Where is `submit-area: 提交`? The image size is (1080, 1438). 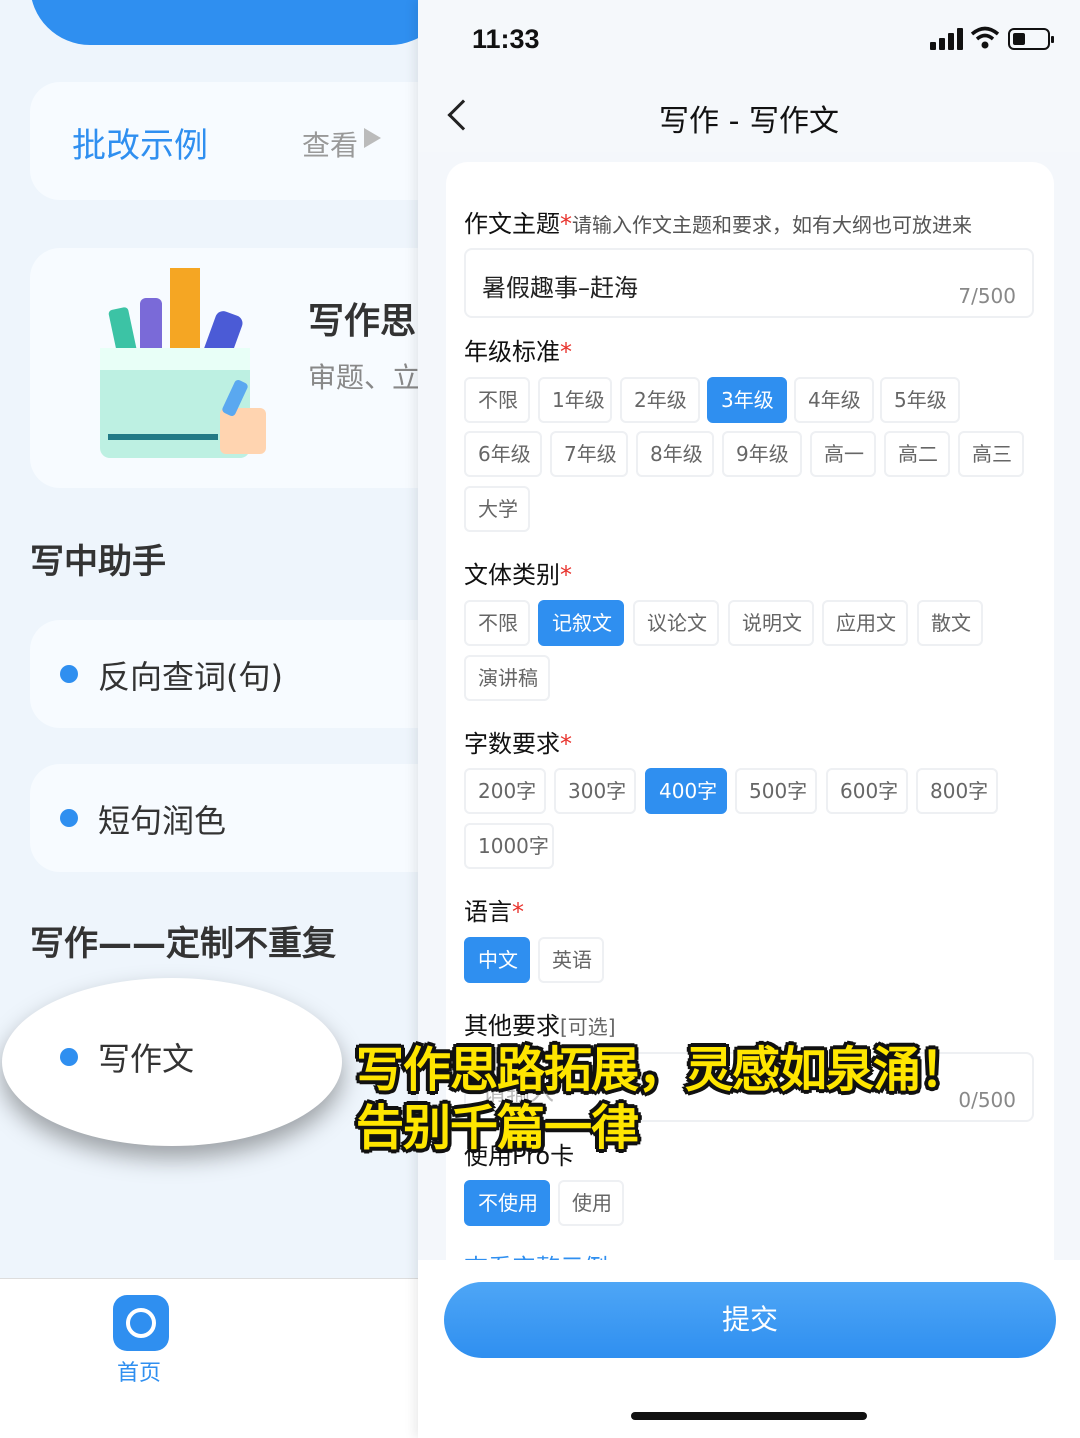
submit-area: 提交 is located at coordinates (749, 1349).